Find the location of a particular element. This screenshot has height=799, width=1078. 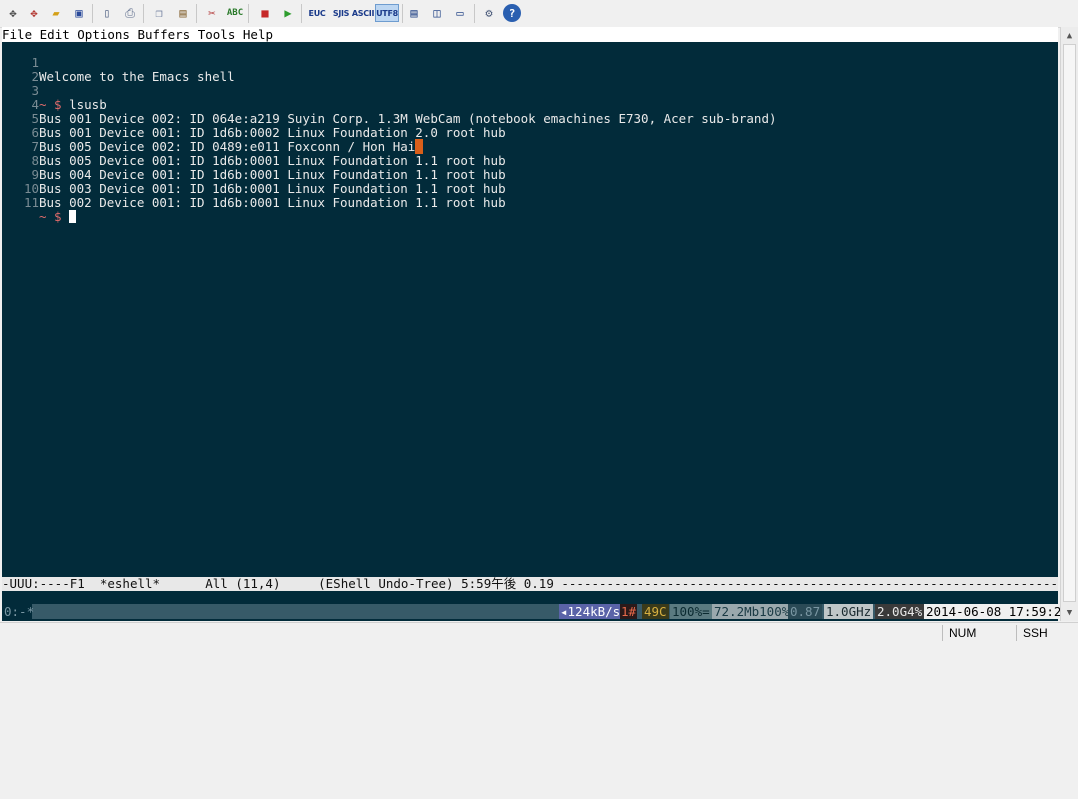

split-horizontal-icon: ▤ is located at coordinates (414, 13).